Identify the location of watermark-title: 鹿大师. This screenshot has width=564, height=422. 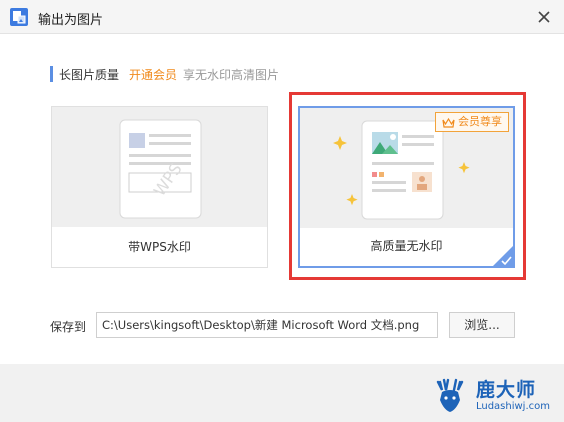
(505, 390).